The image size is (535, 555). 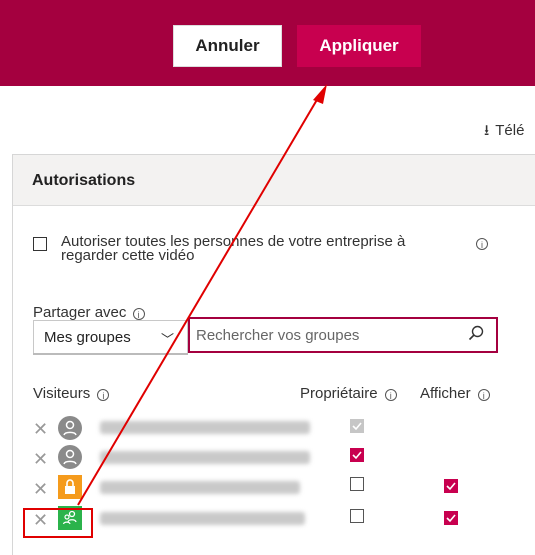 I want to click on dropdown-underline, so click(x=110, y=354).